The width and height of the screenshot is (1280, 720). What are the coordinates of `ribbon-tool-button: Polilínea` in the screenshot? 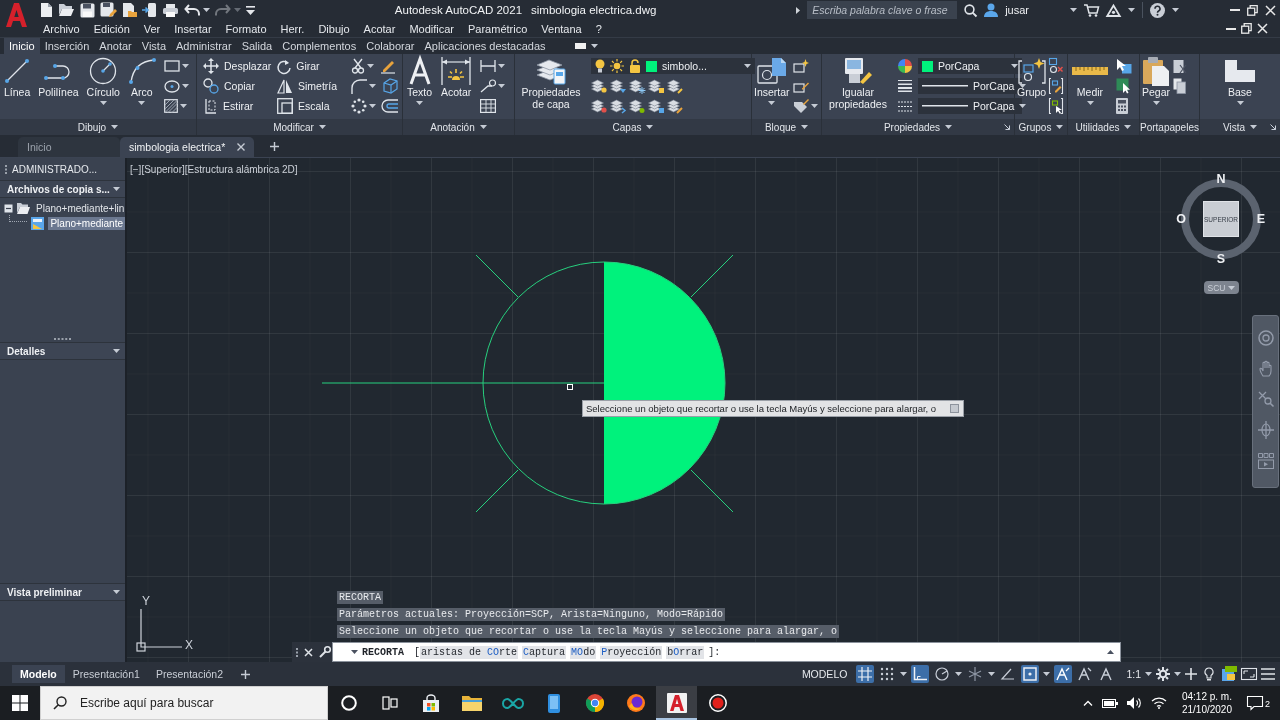 It's located at (58, 77).